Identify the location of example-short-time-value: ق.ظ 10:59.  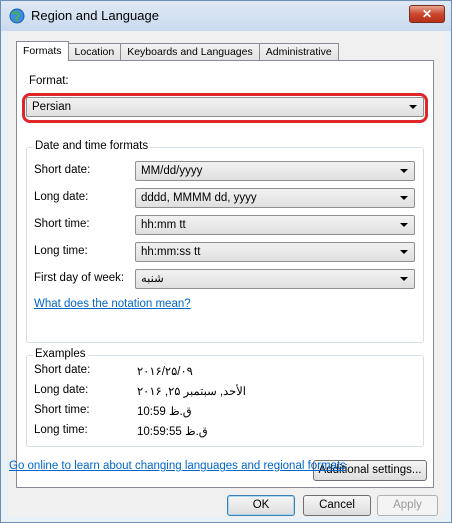
(164, 412).